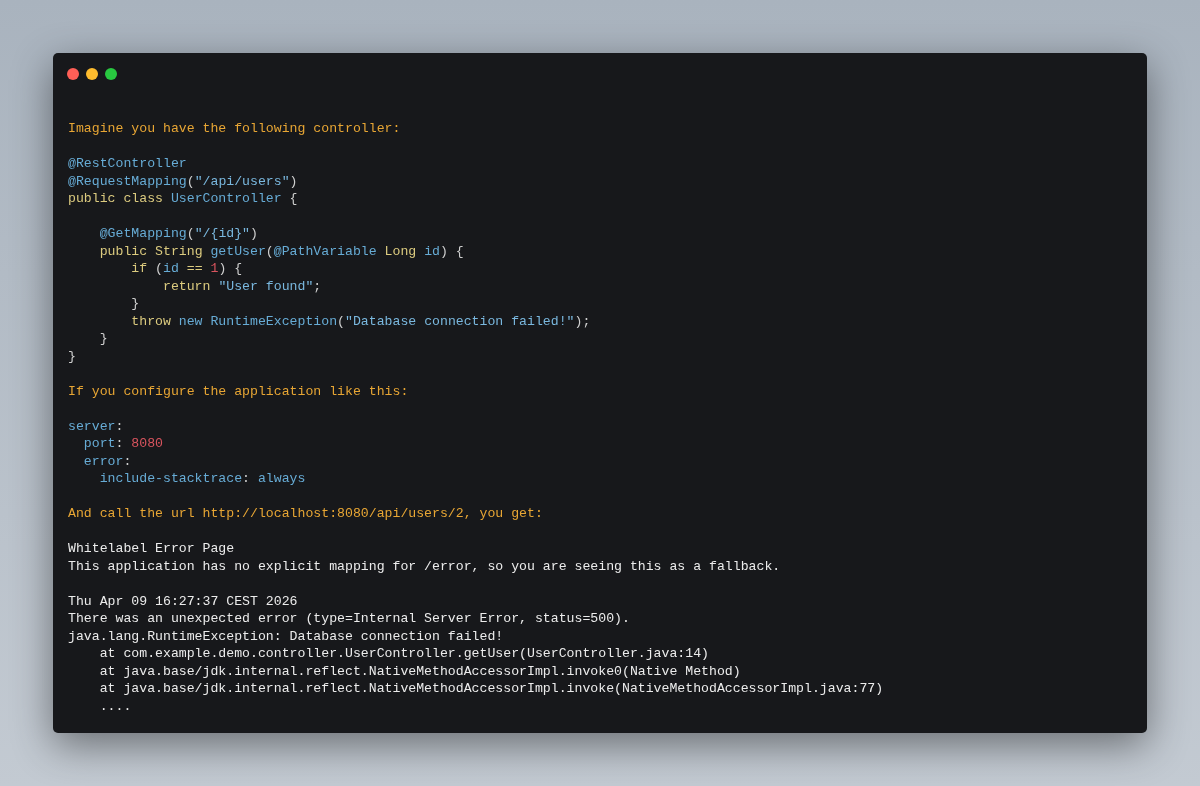 This screenshot has width=1200, height=786. What do you see at coordinates (152, 549) in the screenshot?
I see `code-line: Whitelabel Error Page` at bounding box center [152, 549].